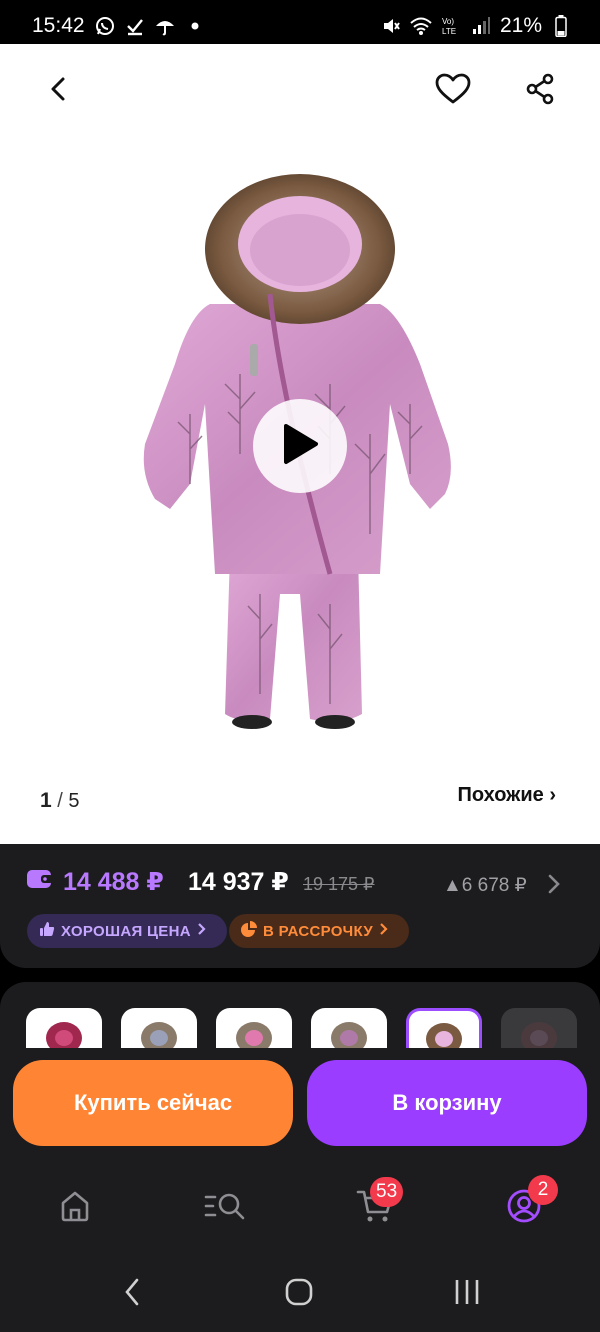  What do you see at coordinates (238, 882) in the screenshot?
I see `current-price: 14 937 ₽` at bounding box center [238, 882].